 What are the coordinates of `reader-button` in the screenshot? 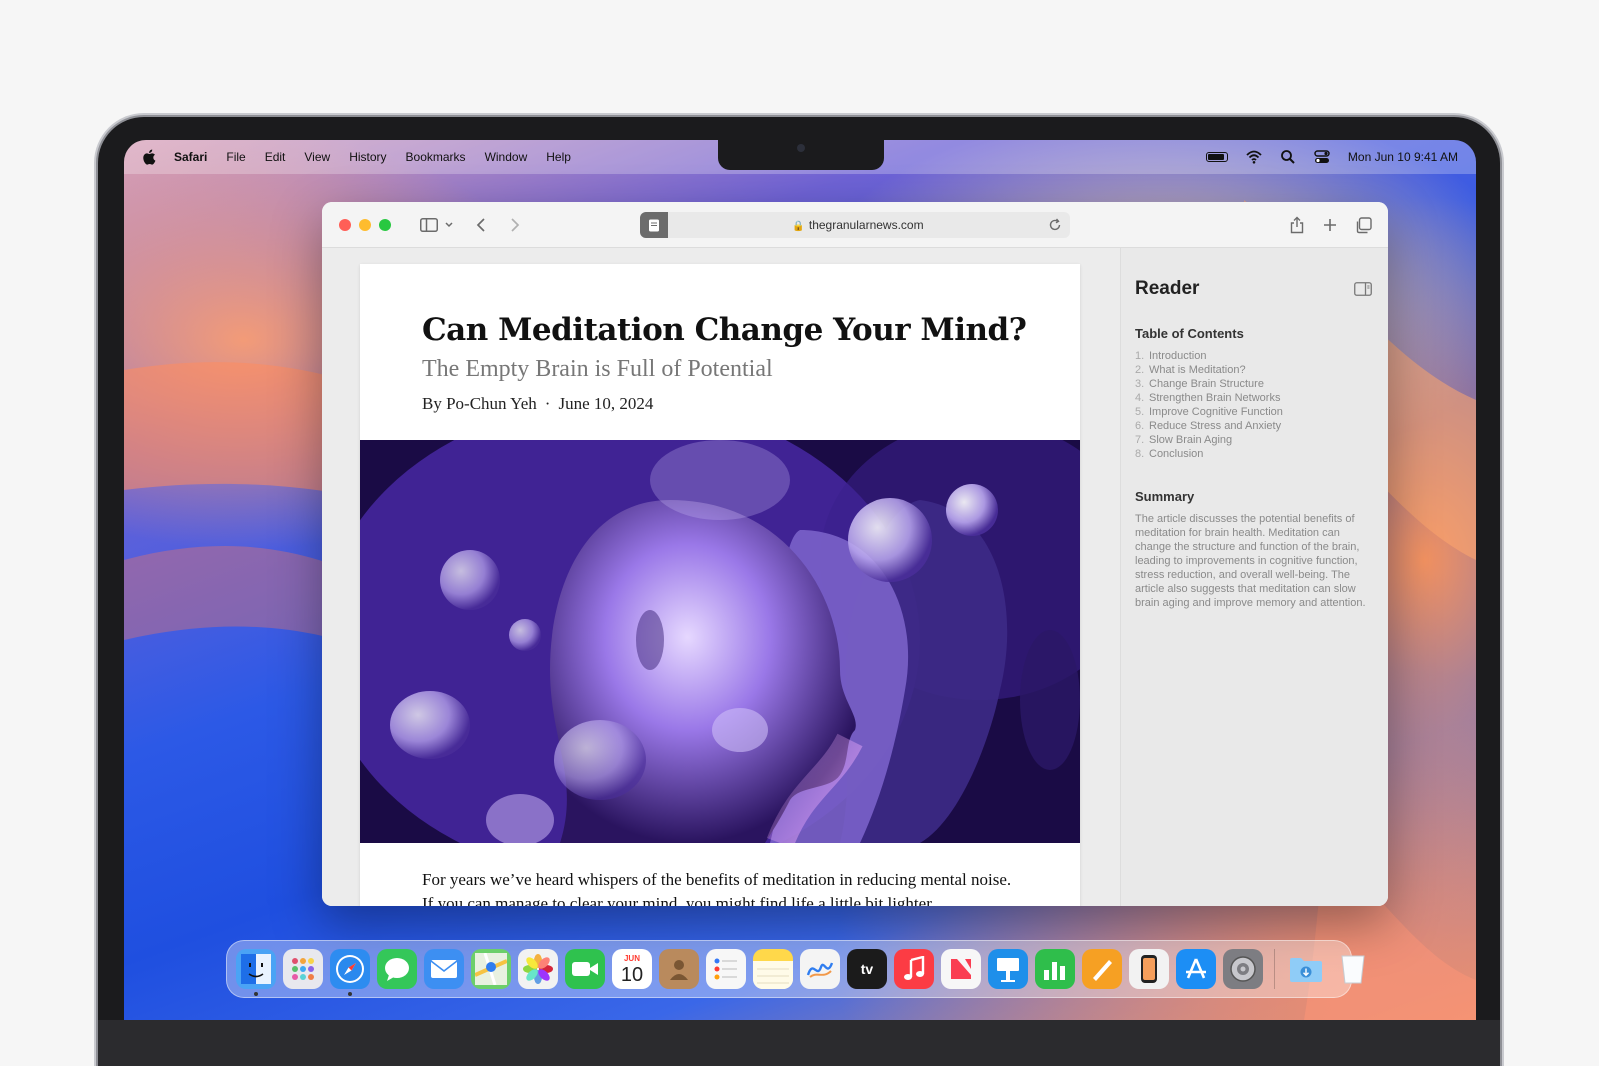 It's located at (654, 225).